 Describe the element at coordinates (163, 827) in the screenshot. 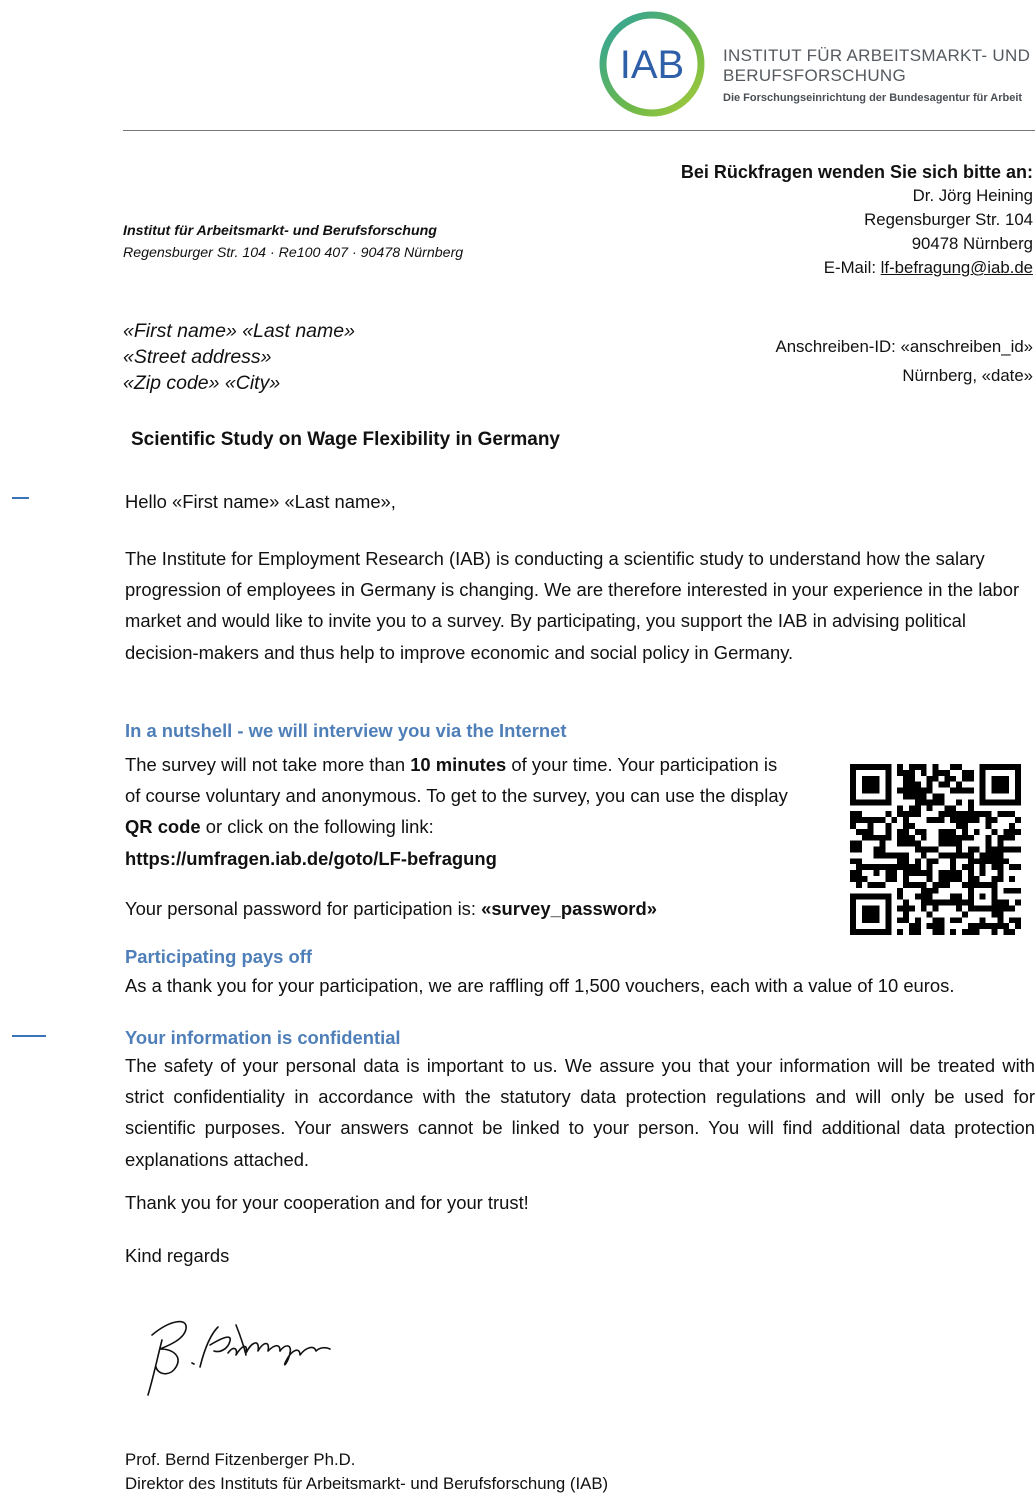

I see `qr-code-label: QR code` at that location.